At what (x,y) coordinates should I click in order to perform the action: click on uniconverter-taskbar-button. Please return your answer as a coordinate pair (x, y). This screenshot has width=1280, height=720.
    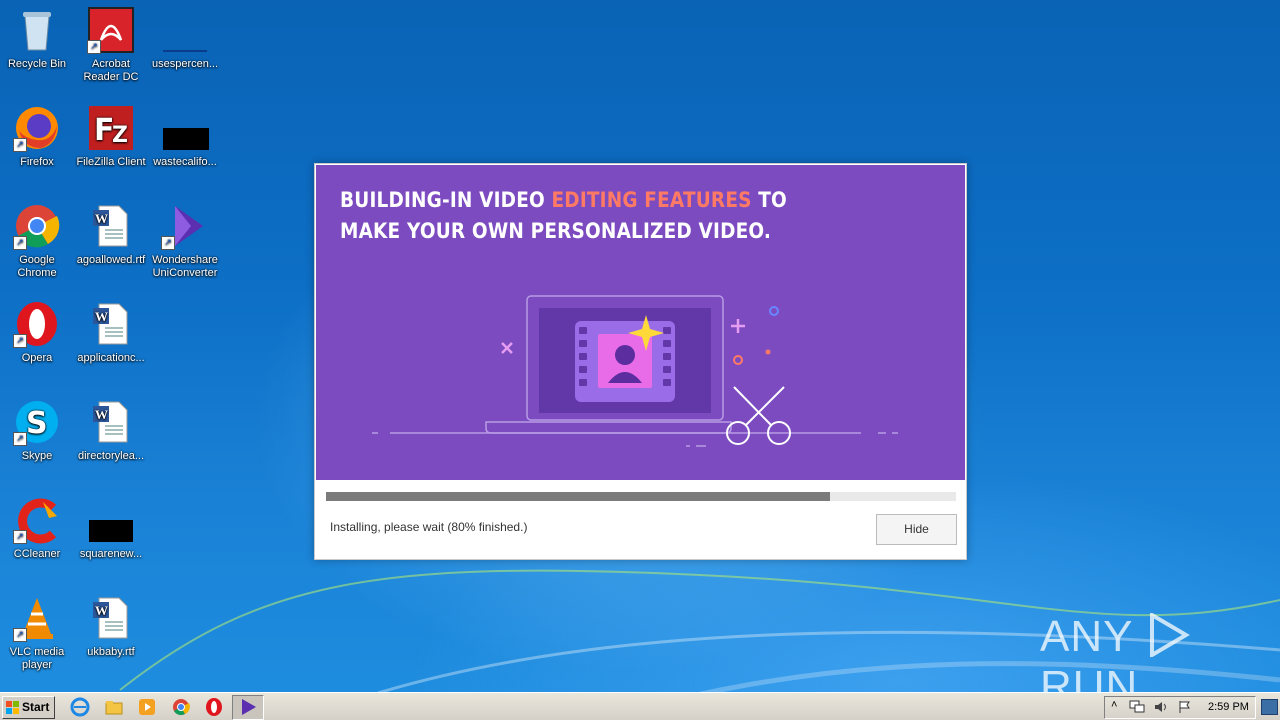
    Looking at the image, I should click on (248, 707).